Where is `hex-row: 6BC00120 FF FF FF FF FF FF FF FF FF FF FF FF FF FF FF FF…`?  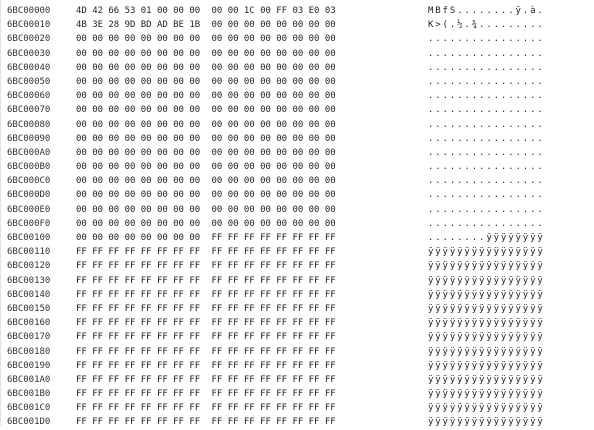 hex-row: 6BC00120 FF FF FF FF FF FF FF FF FF FF FF FF FF FF FF FF… is located at coordinates (297, 266).